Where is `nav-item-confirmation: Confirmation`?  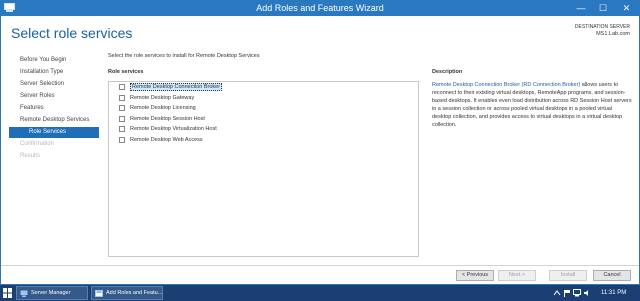
nav-item-confirmation: Confirmation is located at coordinates (37, 144).